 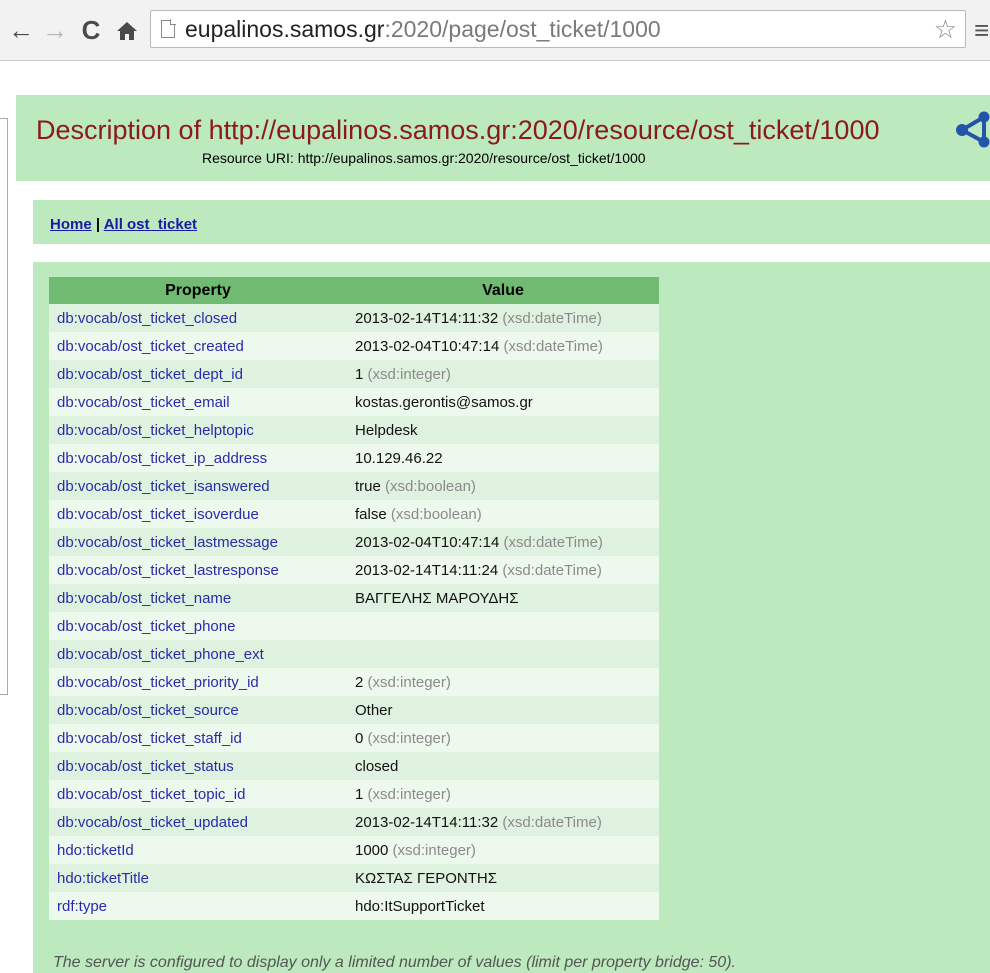 I want to click on datatype-label: (xsd:dateTime), so click(x=553, y=346).